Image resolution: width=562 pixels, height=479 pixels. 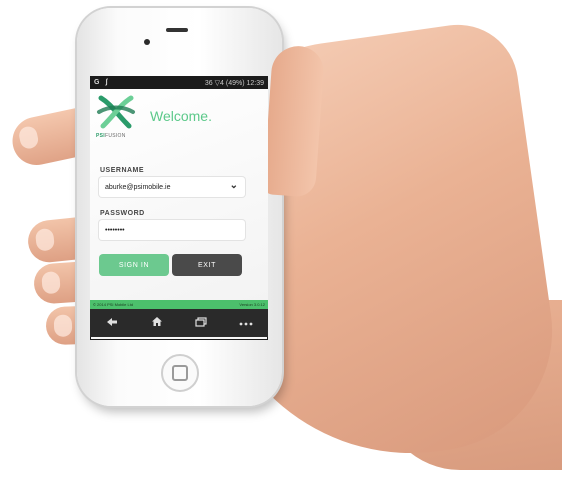 I want to click on welcome-title: Welcome., so click(x=181, y=116).